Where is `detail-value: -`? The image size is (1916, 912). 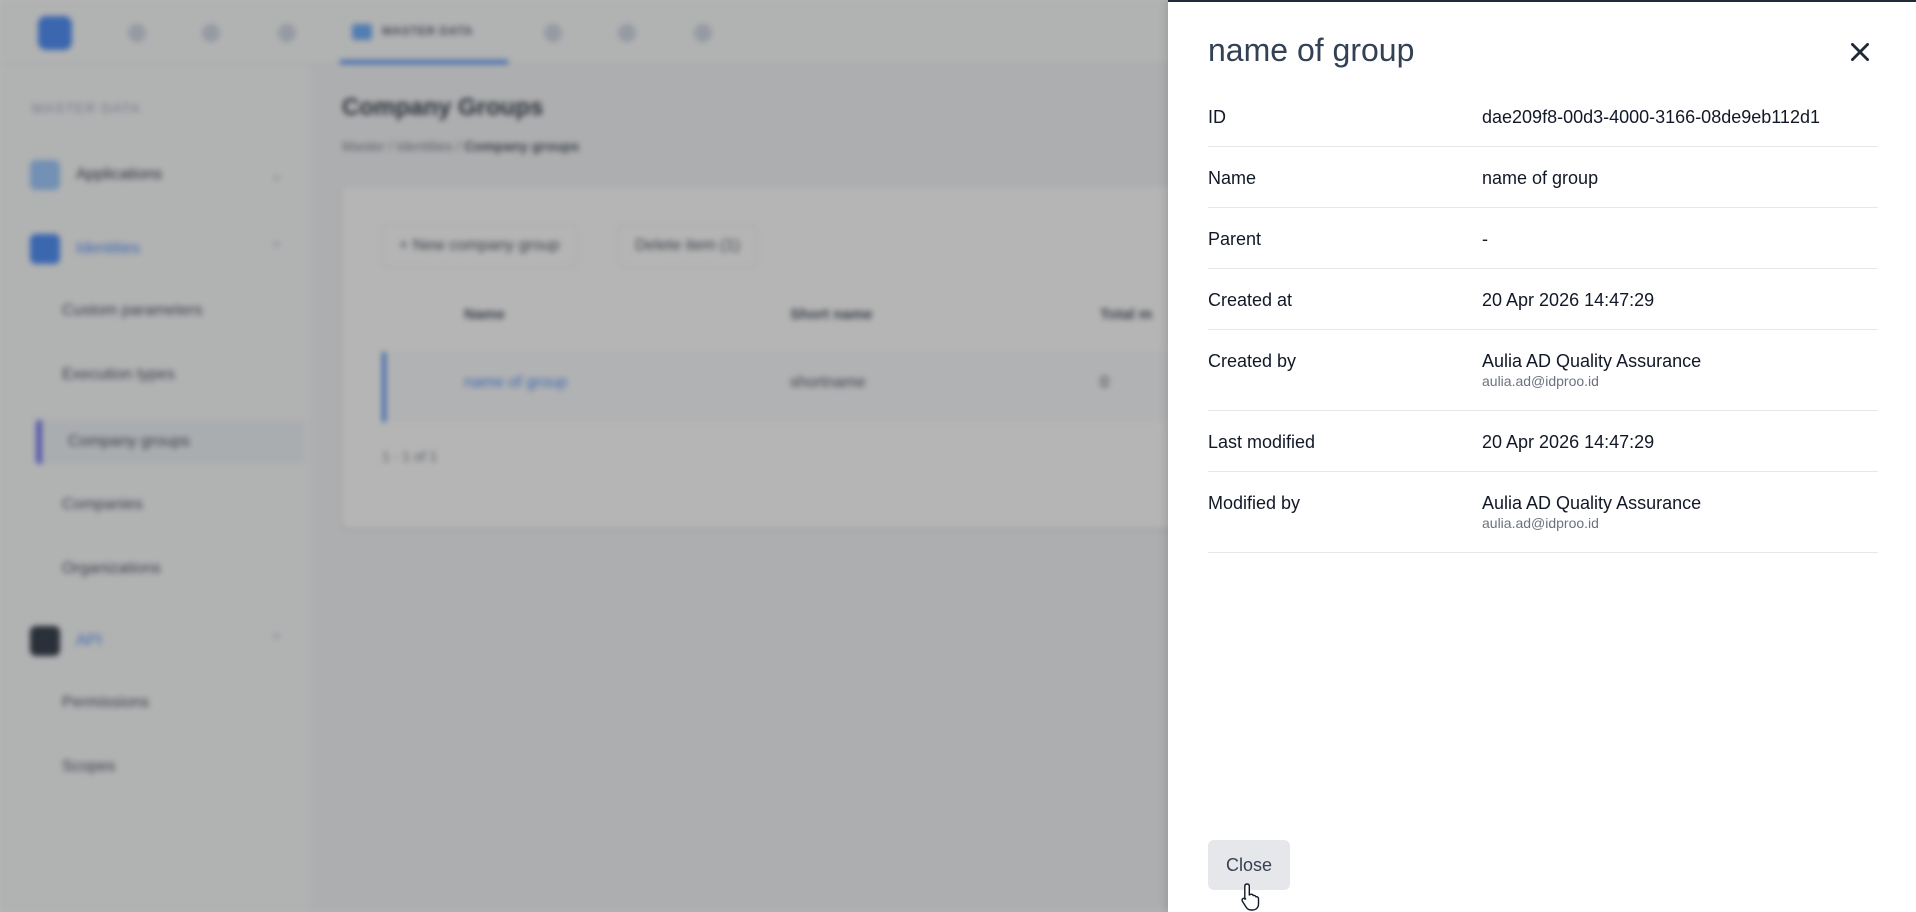 detail-value: - is located at coordinates (1485, 239).